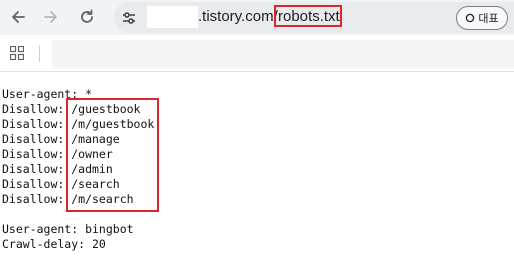 This screenshot has height=273, width=514. Describe the element at coordinates (68, 229) in the screenshot. I see `user-agent-line: User-agent: bingbot` at that location.